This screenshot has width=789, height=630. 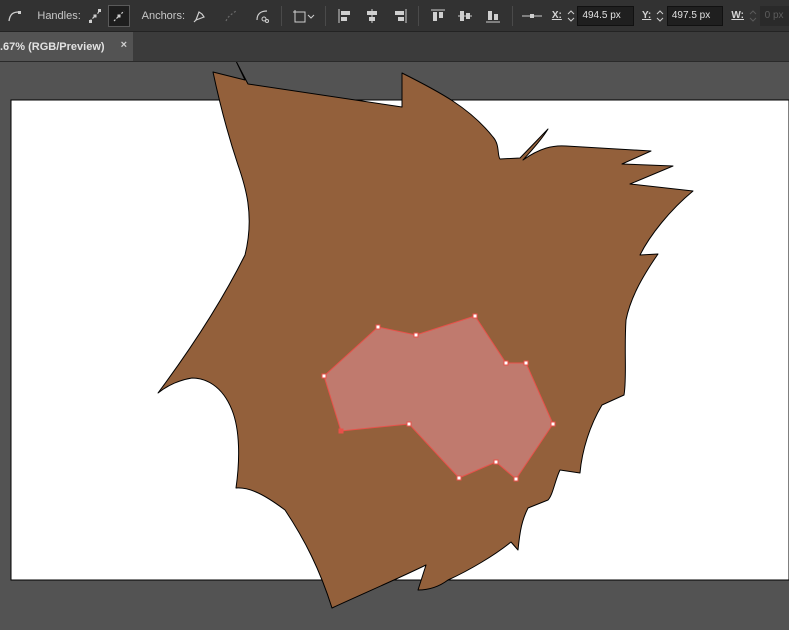 I want to click on cut-path-icon, so click(x=262, y=16).